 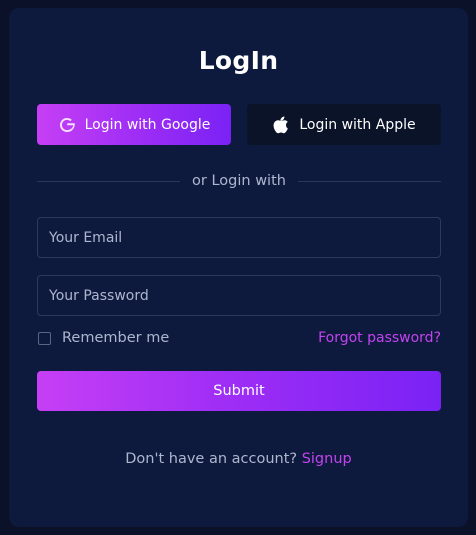 I want to click on submit-button: Submit, so click(x=239, y=391).